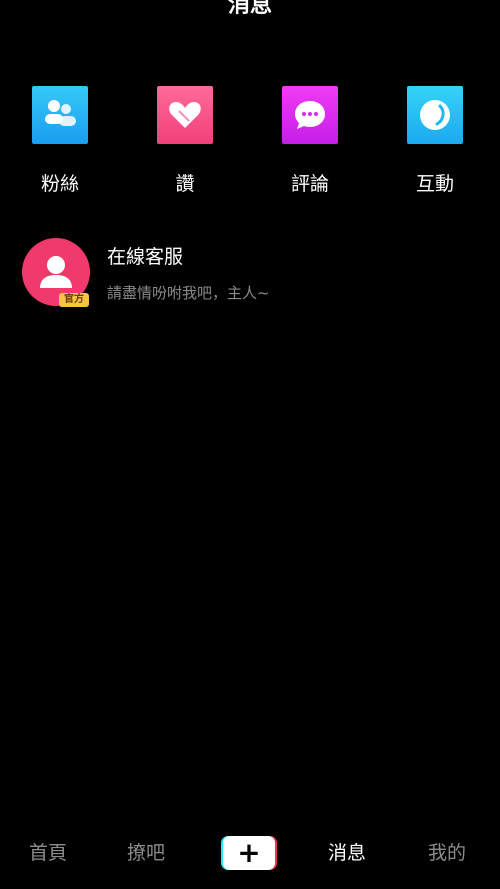 The width and height of the screenshot is (500, 889). I want to click on category-fans: 粉絲, so click(60, 141).